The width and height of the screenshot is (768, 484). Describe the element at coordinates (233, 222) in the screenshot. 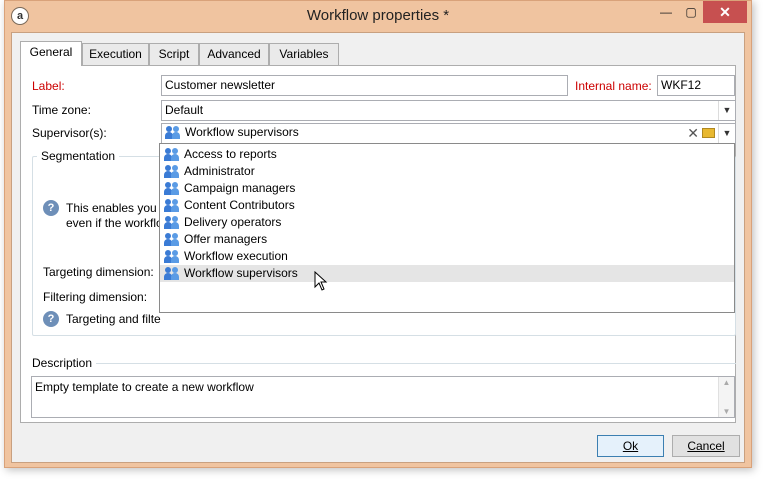

I see `list-item-label: Delivery operators` at that location.